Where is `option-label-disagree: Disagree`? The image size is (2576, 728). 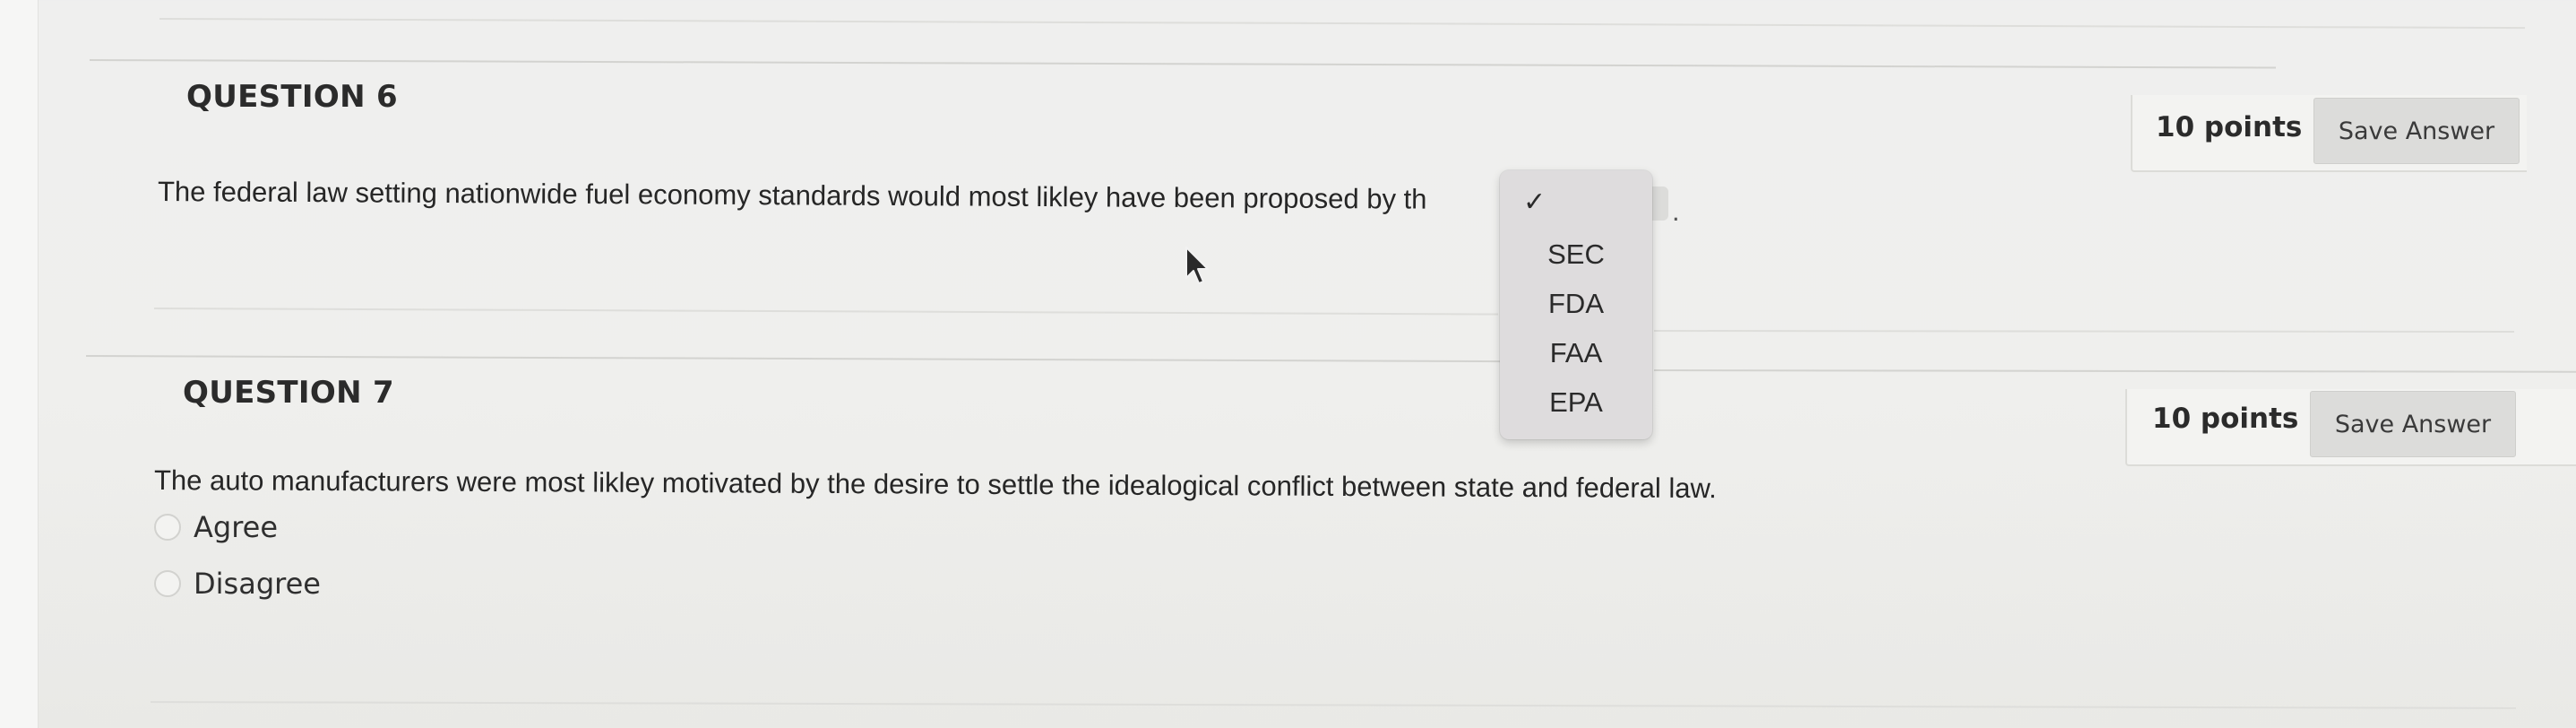 option-label-disagree: Disagree is located at coordinates (258, 584).